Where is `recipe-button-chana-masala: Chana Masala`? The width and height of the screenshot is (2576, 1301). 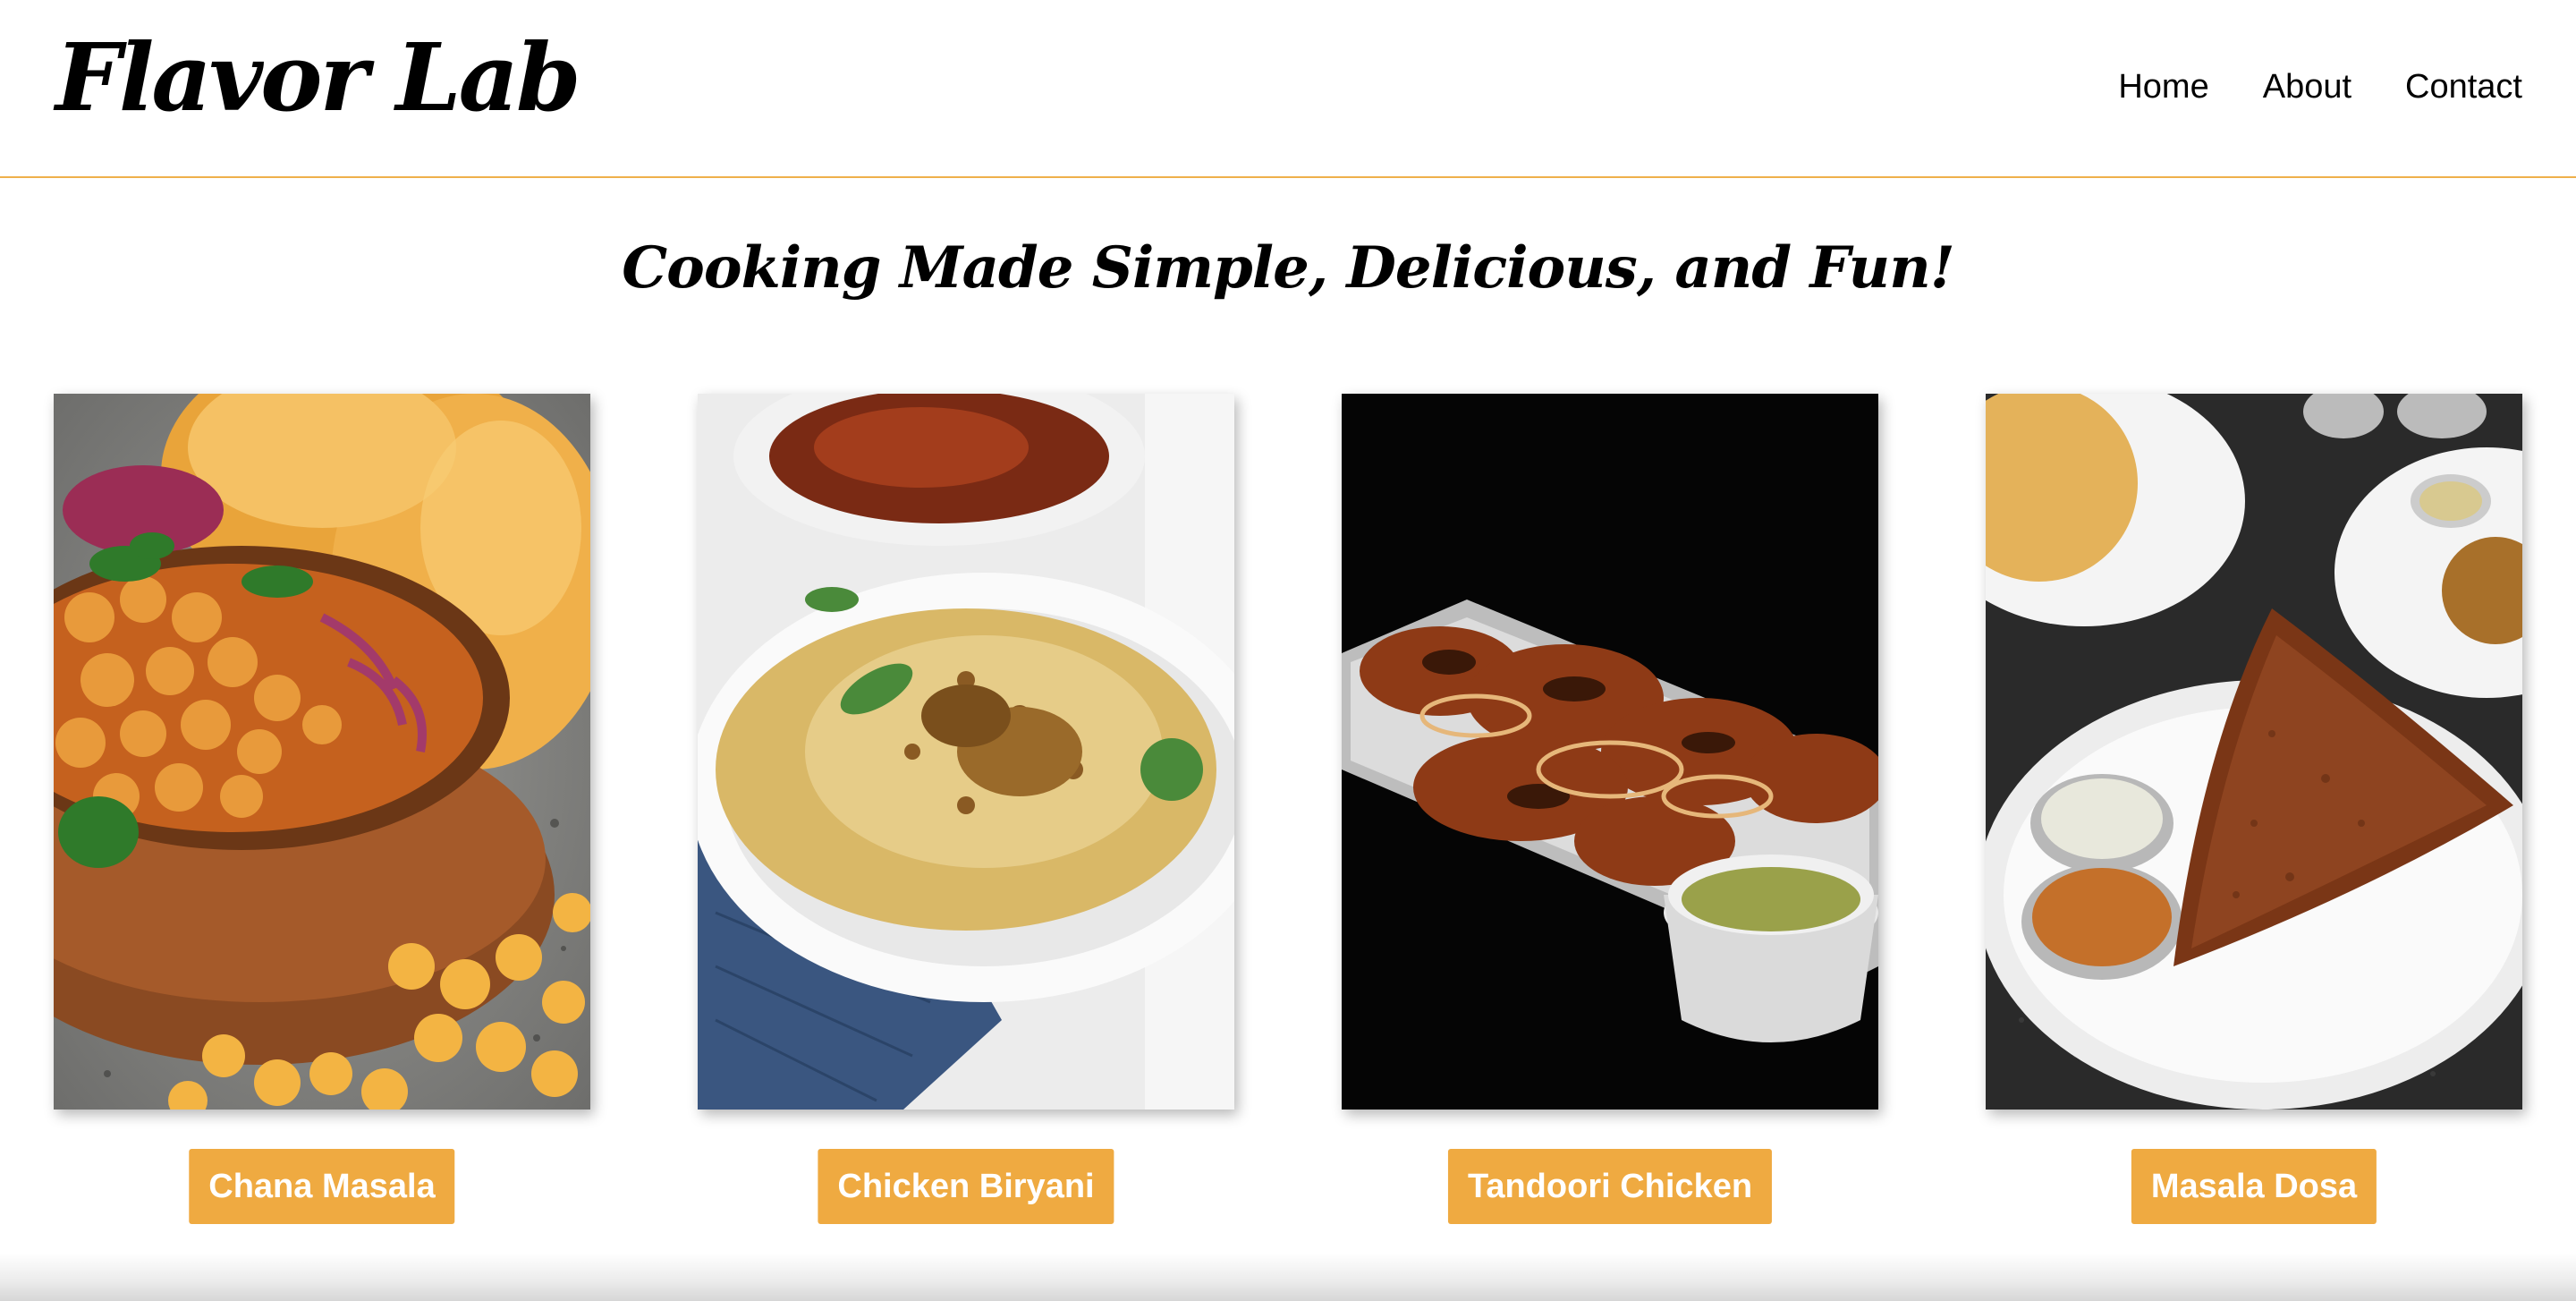
recipe-button-chana-masala: Chana Masala is located at coordinates (322, 1186).